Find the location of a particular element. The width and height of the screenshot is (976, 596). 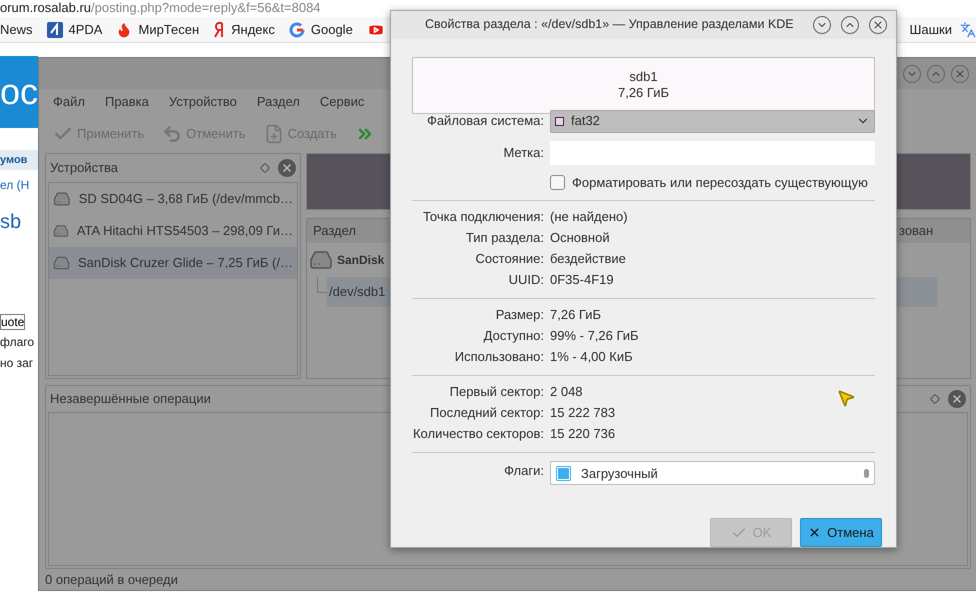

format-checkbox: Форматировать или пересоздать существующую is located at coordinates (712, 182).